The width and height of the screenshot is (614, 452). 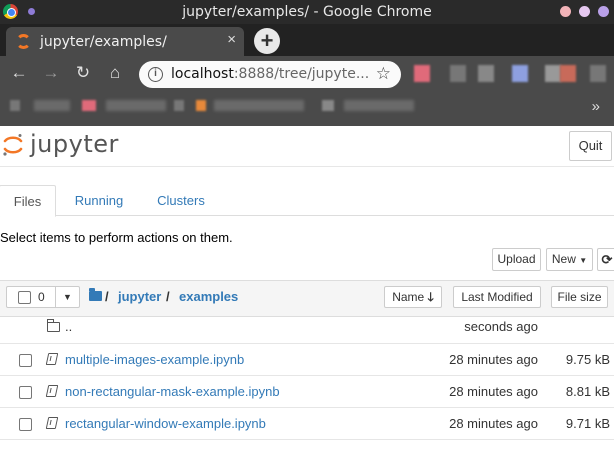 What do you see at coordinates (51, 73) in the screenshot?
I see `forward-arrow-icon: →` at bounding box center [51, 73].